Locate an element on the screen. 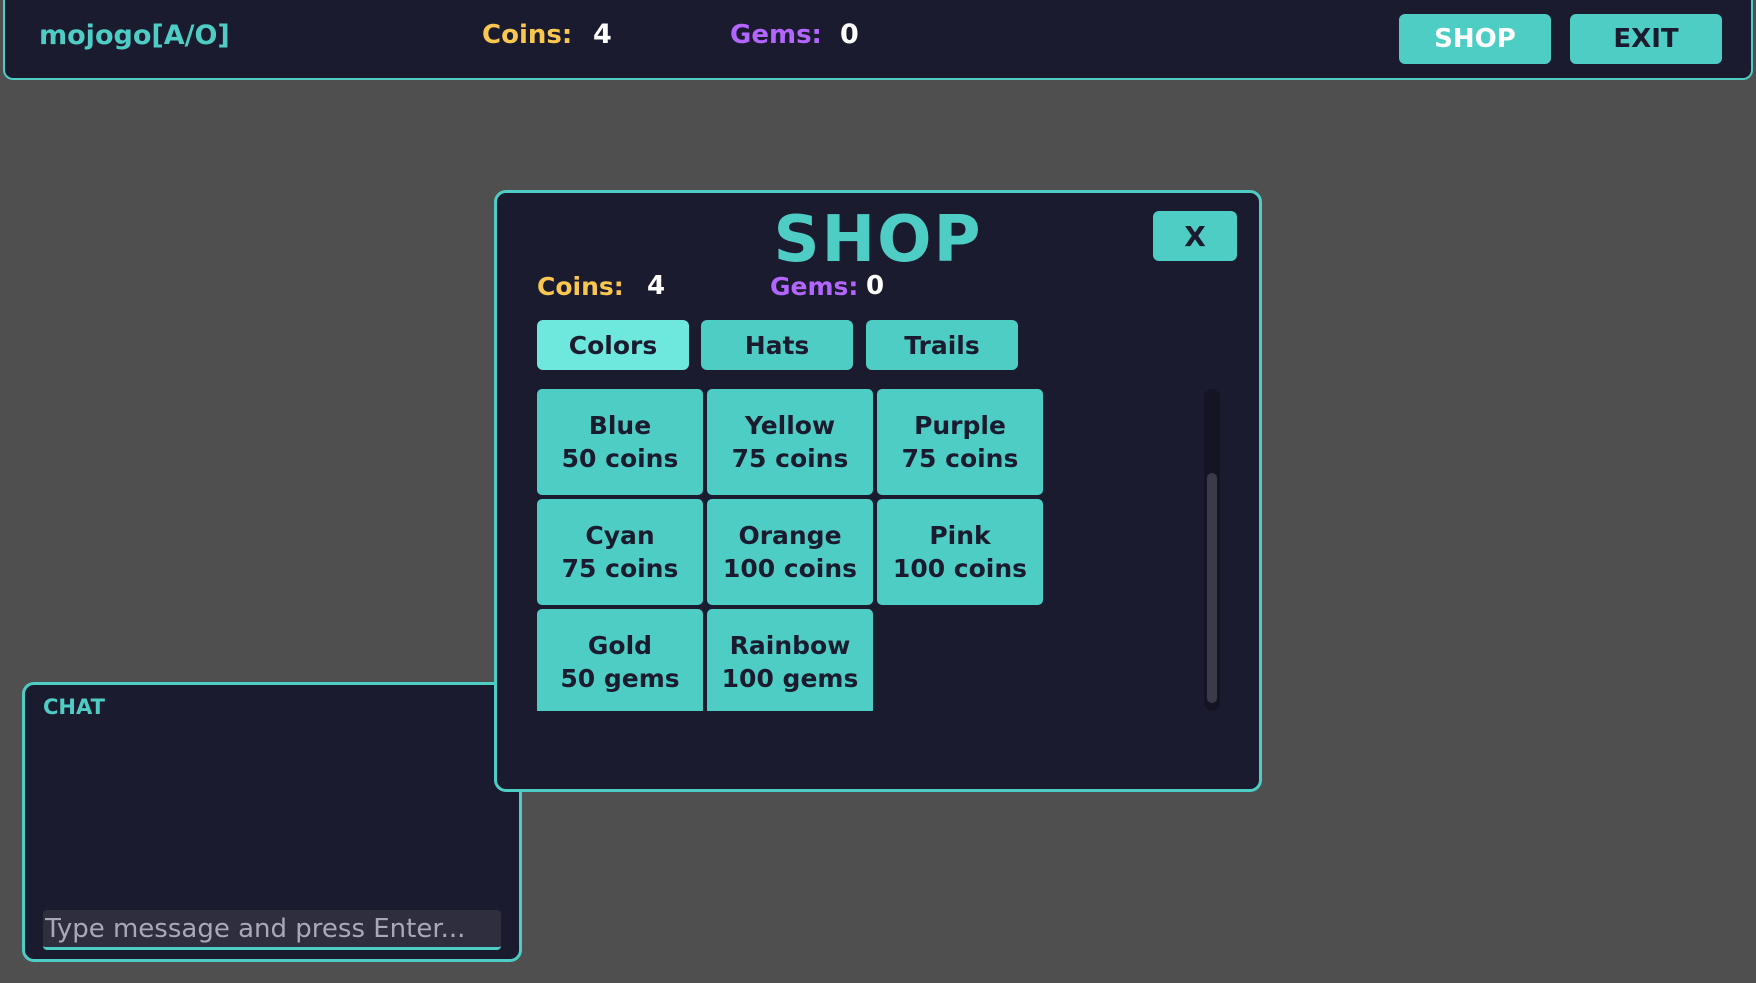  player-name: mojogo[A/O] is located at coordinates (134, 35).